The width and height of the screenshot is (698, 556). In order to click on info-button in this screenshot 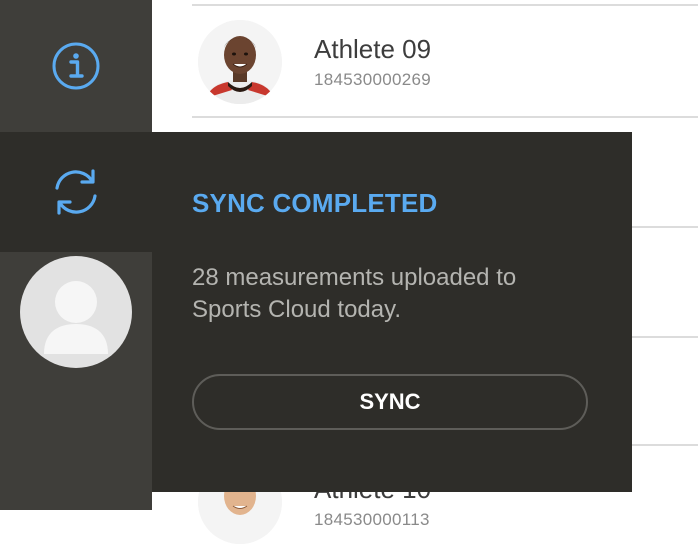, I will do `click(76, 66)`.